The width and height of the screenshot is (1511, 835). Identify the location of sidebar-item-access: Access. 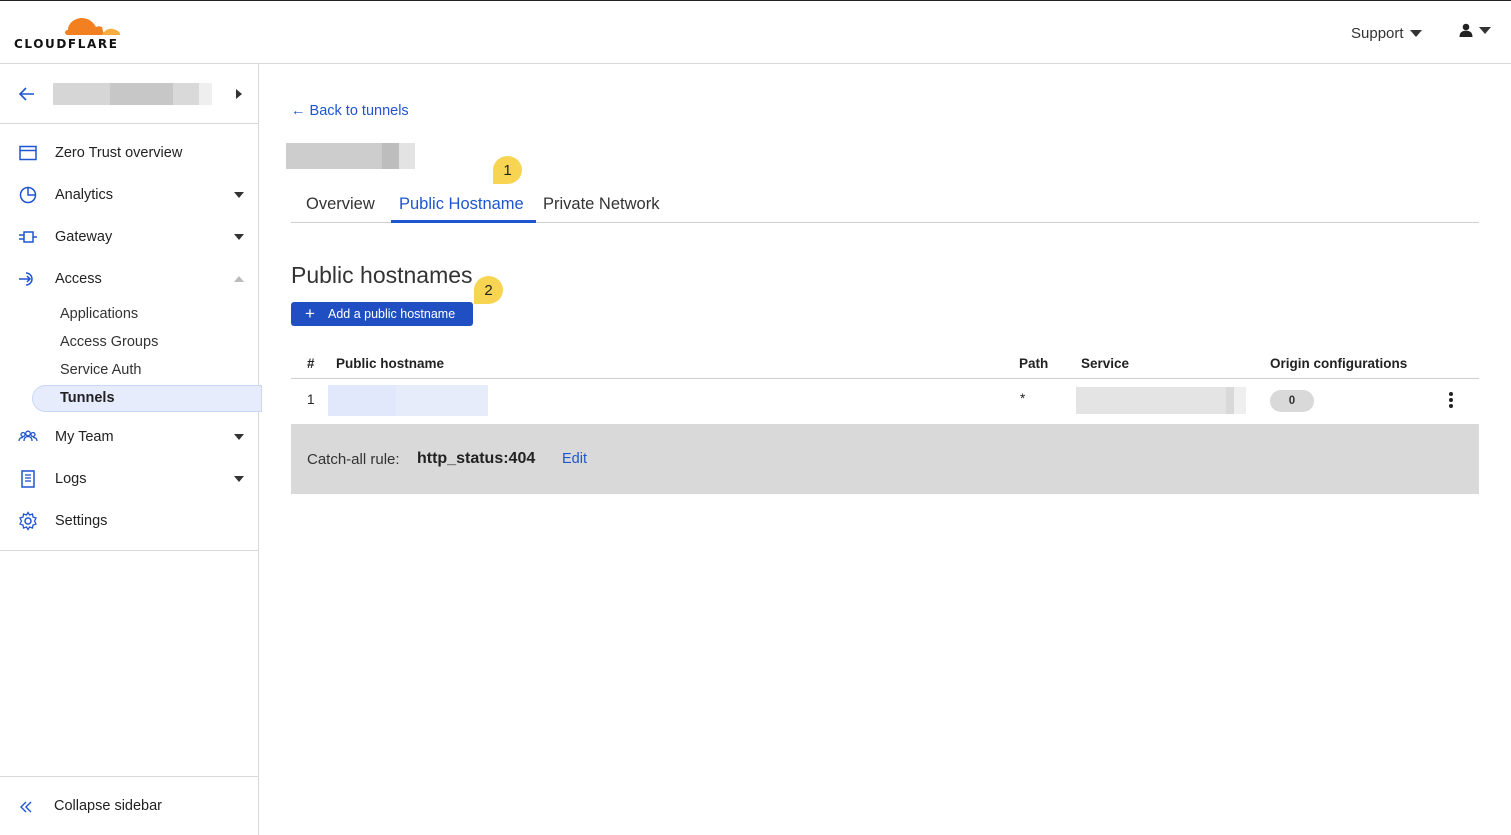
(129, 279).